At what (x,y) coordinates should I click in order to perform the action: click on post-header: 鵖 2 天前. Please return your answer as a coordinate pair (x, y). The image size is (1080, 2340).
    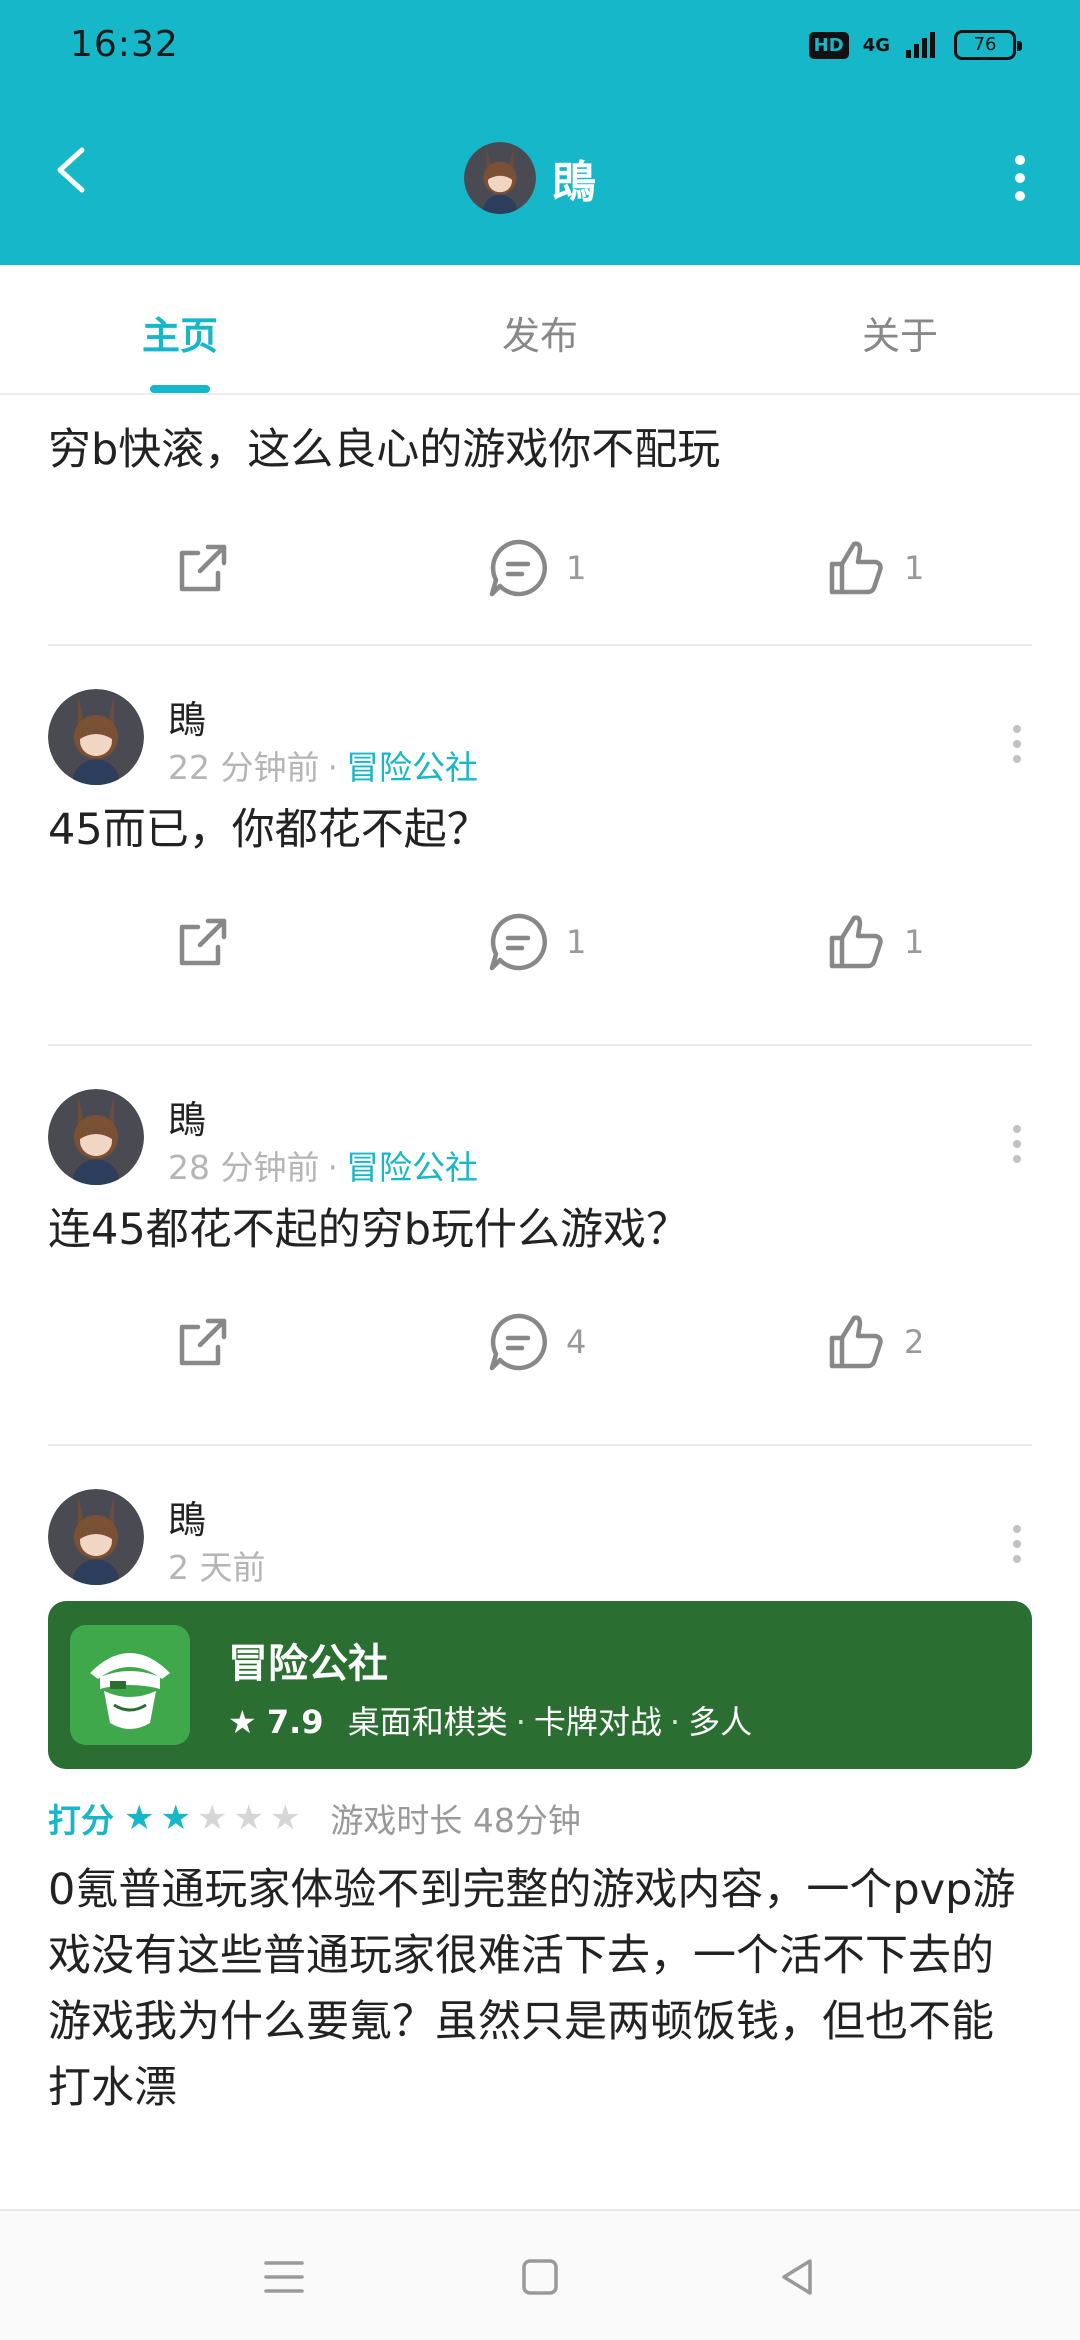
    Looking at the image, I should click on (540, 1539).